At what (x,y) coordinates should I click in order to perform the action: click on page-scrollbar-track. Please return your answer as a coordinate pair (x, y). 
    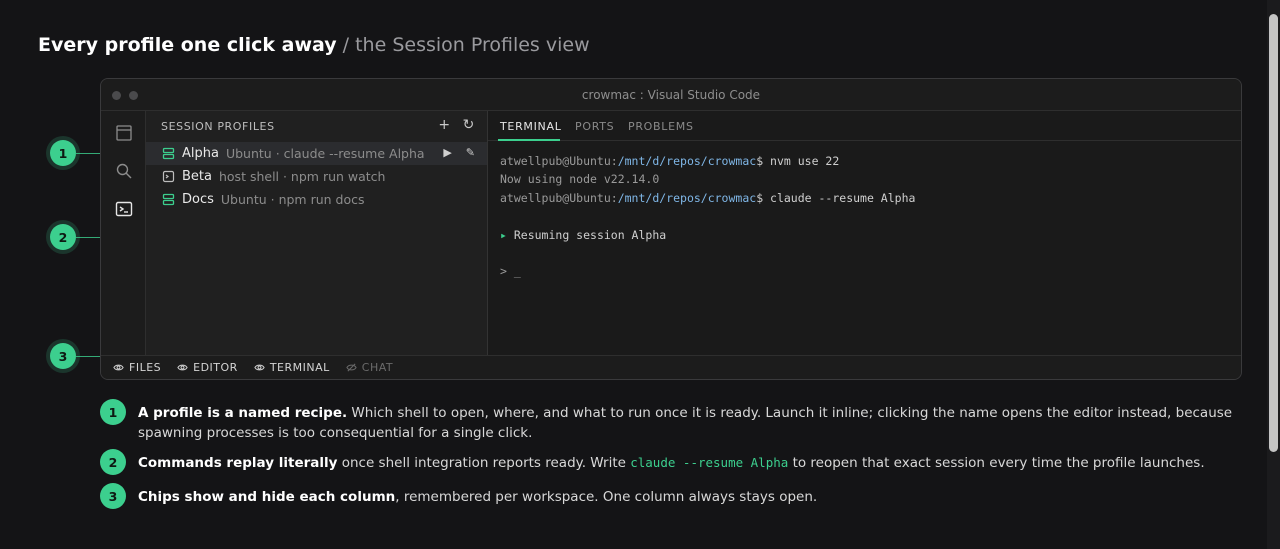
    Looking at the image, I should click on (1273, 274).